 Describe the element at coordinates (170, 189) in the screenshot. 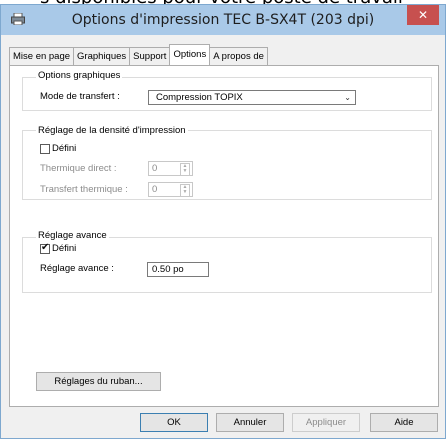

I see `thermal-transfer-spinner: 0 ▲ ▼` at that location.